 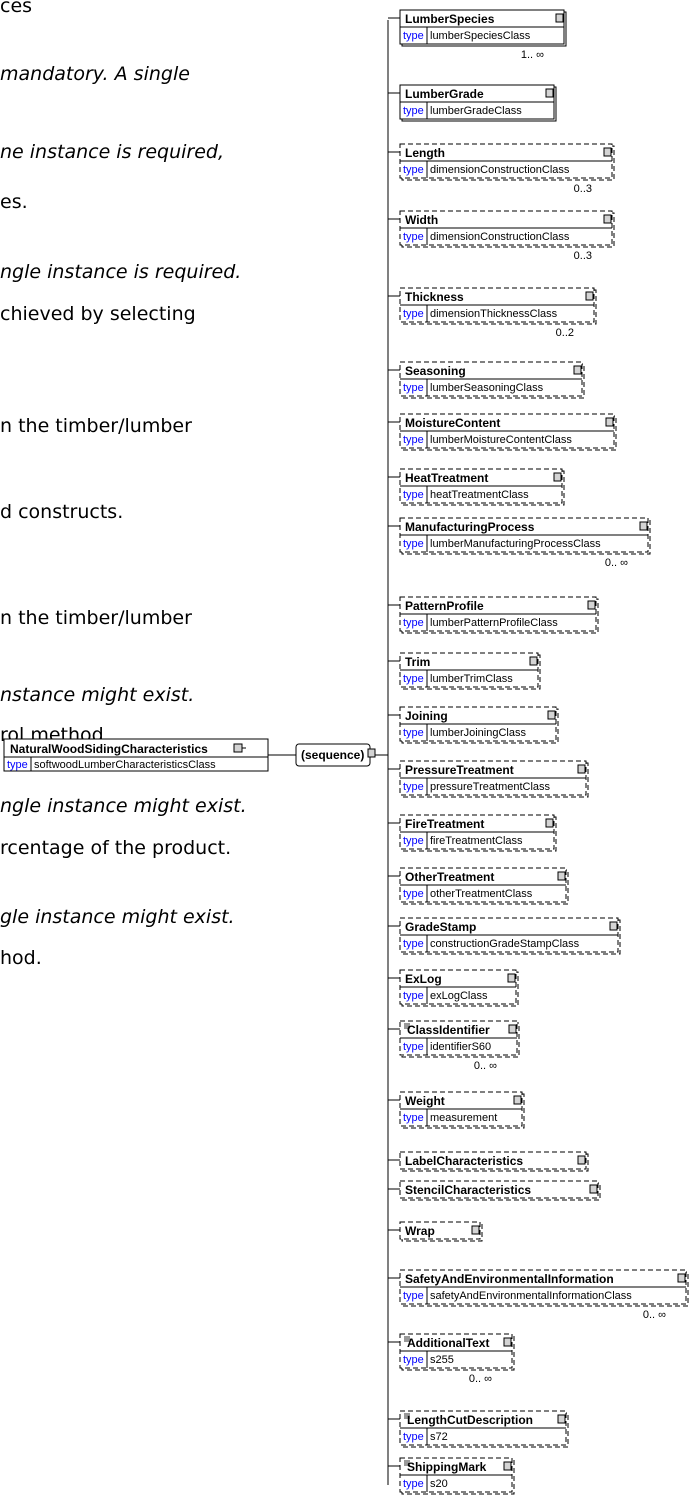 What do you see at coordinates (453, 988) in the screenshot?
I see `child-element-node: ExLog type exLogClass` at bounding box center [453, 988].